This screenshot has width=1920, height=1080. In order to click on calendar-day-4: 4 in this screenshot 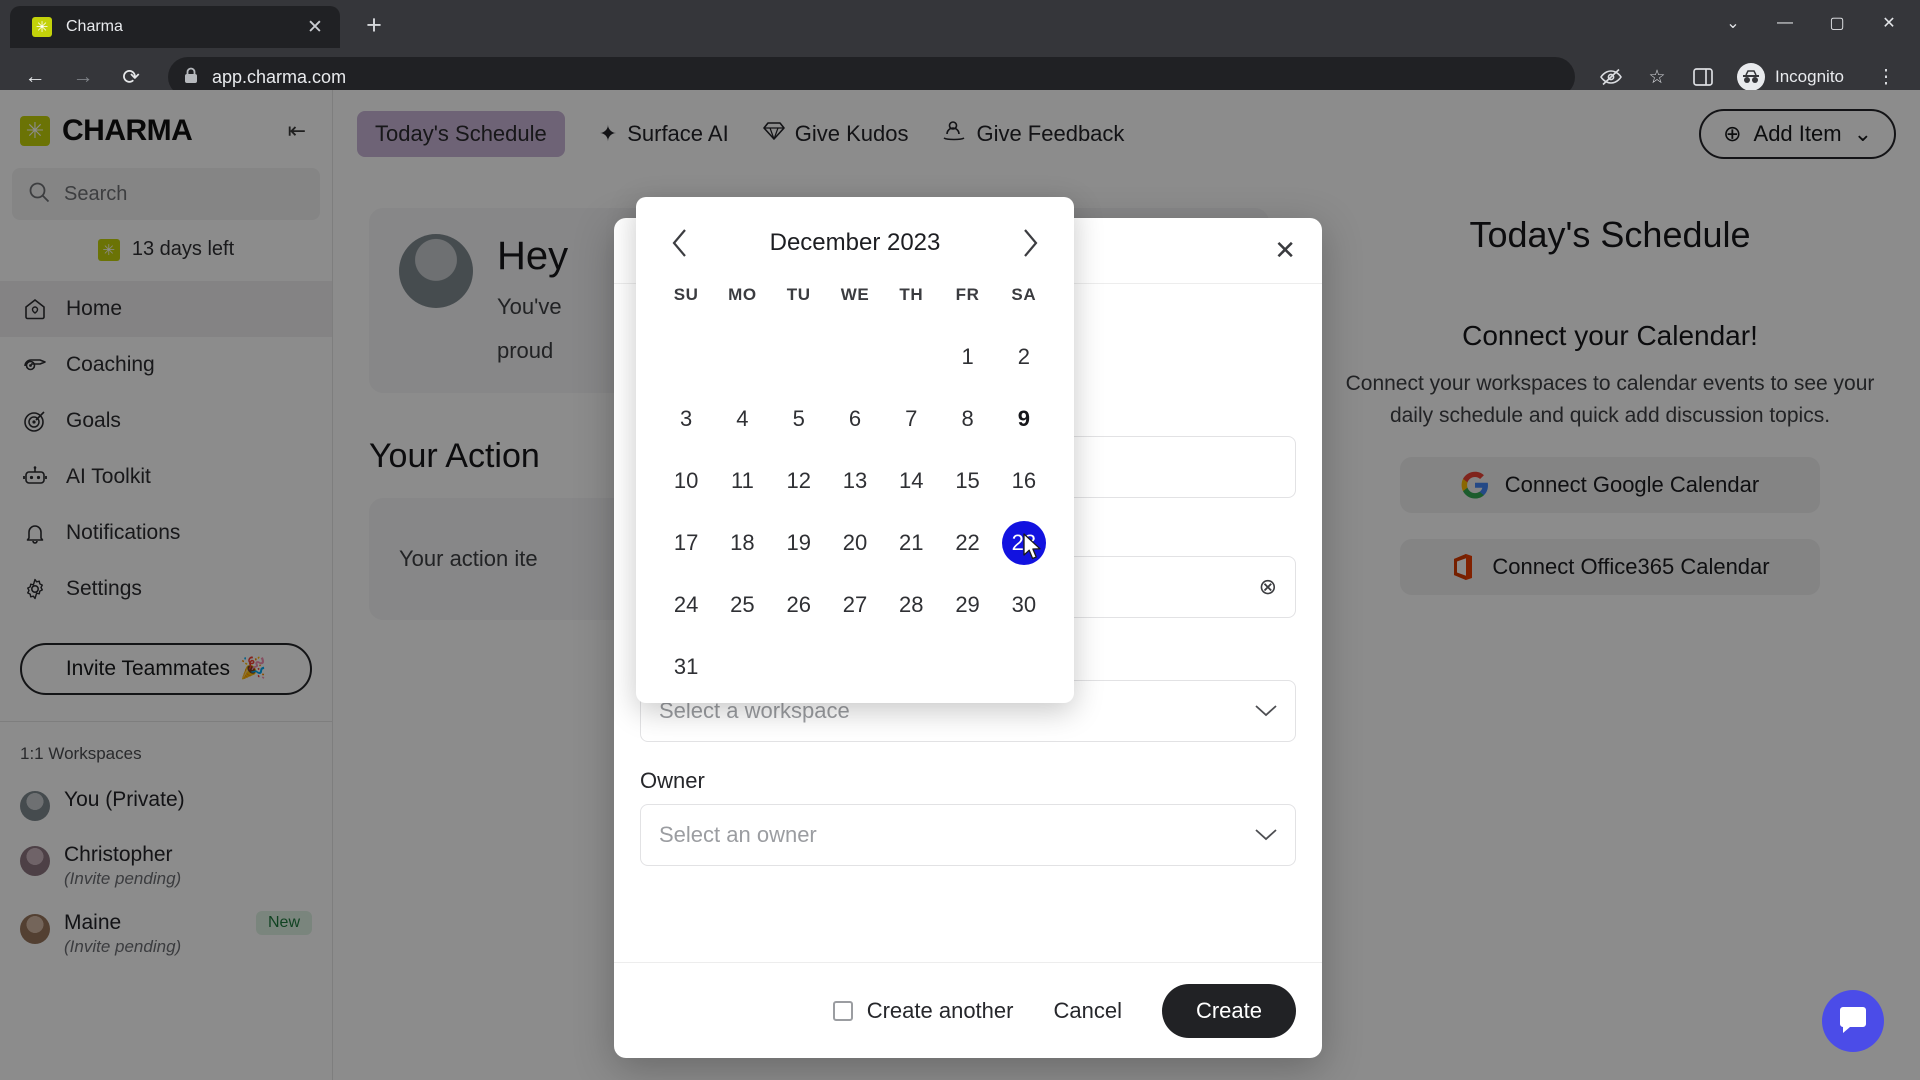, I will do `click(742, 419)`.